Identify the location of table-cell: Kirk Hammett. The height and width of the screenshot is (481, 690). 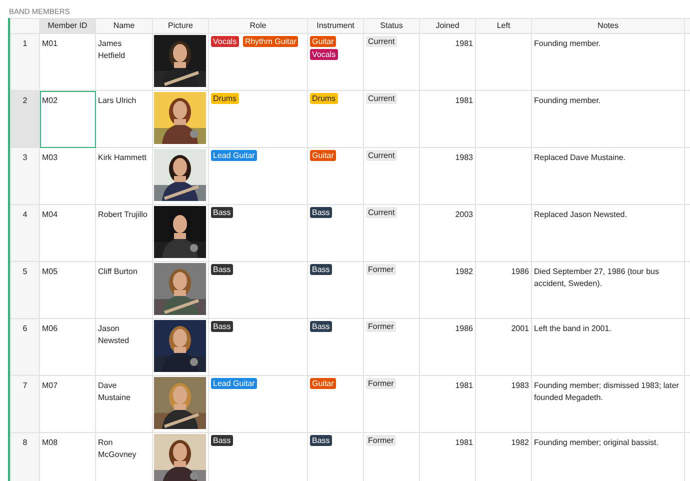
(124, 176).